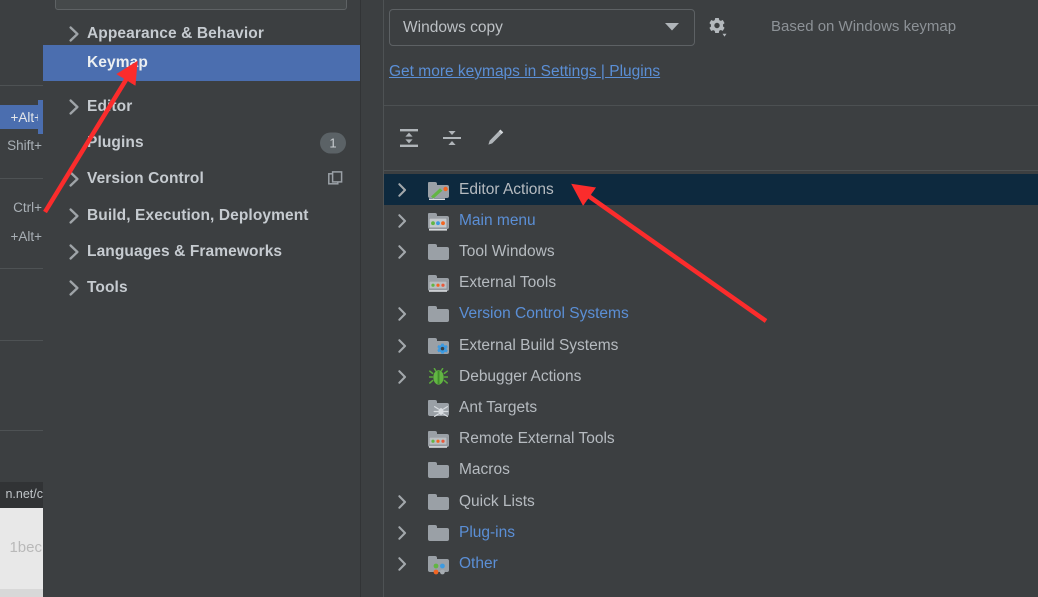 This screenshot has height=597, width=1038. I want to click on sidebar-item-label: Editor, so click(110, 106).